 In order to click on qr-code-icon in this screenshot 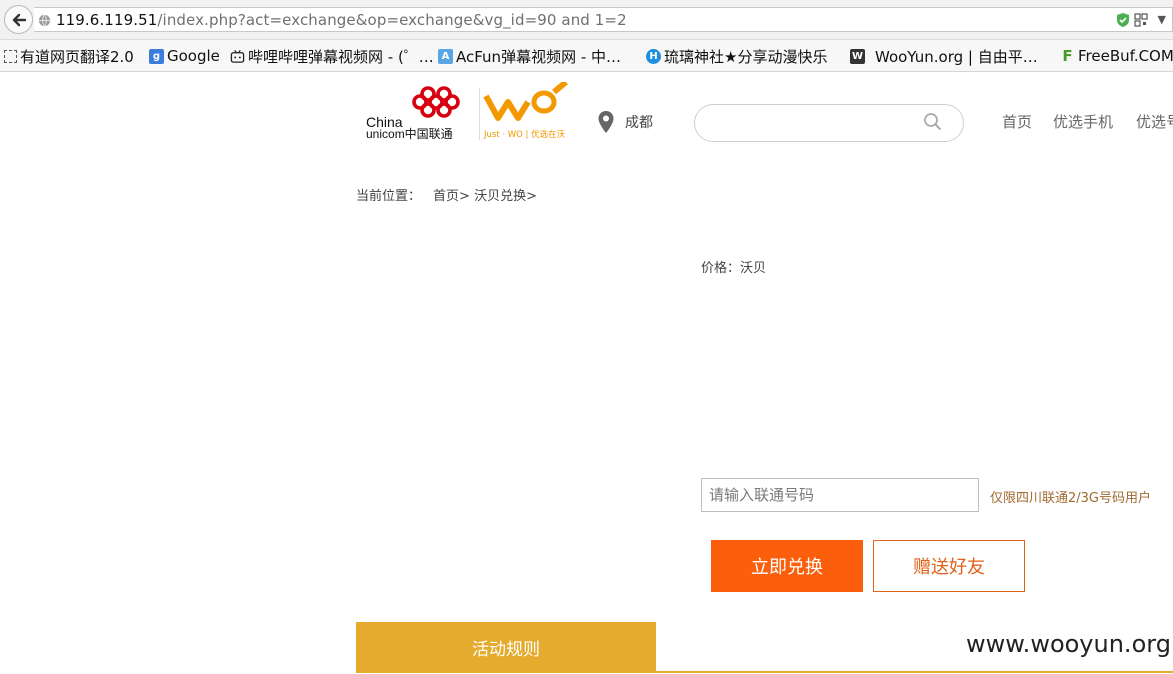, I will do `click(1141, 20)`.